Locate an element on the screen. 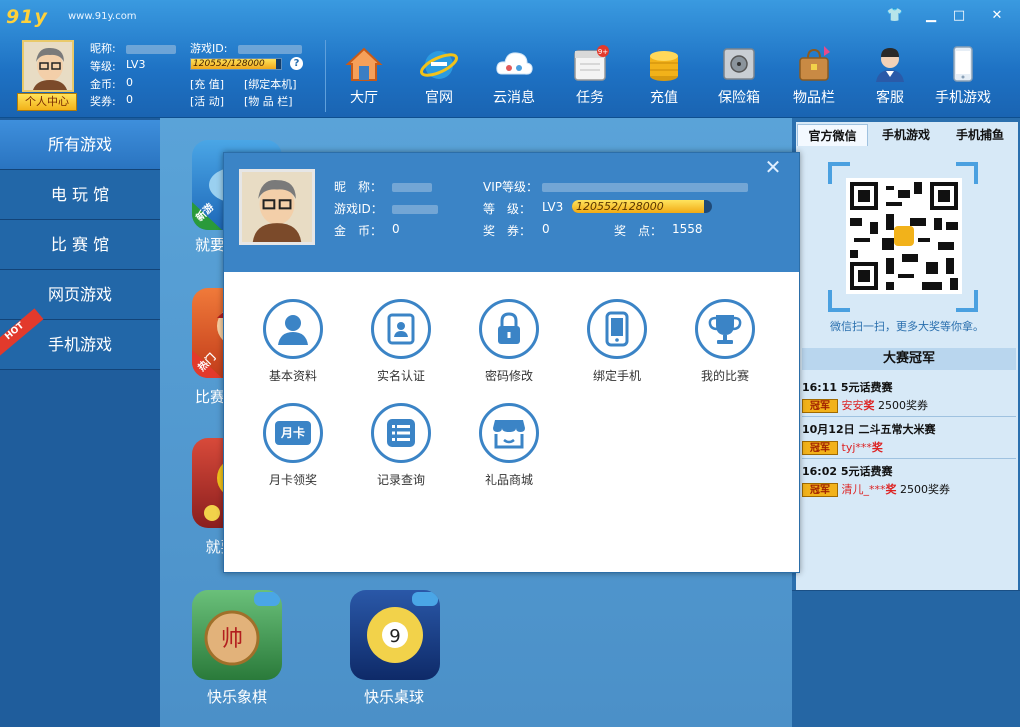  sidebar-item-all-games: 所有游戏 is located at coordinates (80, 145).